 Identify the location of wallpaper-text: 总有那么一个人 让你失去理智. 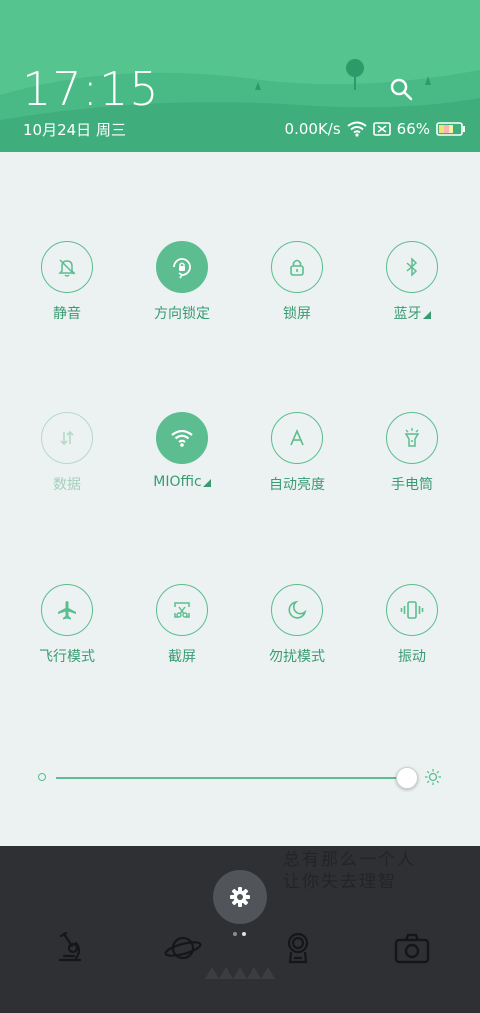
(349, 871).